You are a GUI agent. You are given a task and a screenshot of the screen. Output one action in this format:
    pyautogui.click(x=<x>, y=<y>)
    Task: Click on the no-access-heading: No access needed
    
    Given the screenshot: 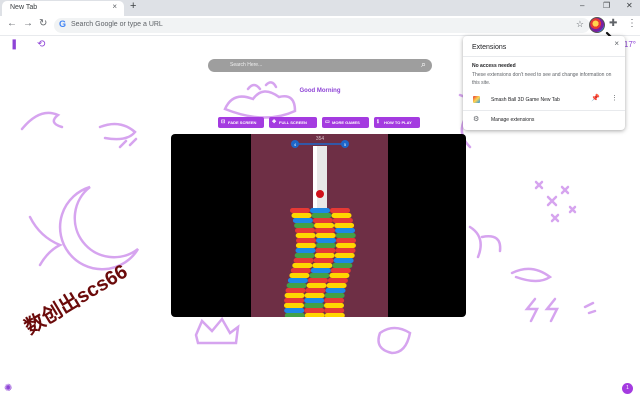 What is the action you would take?
    pyautogui.click(x=494, y=66)
    